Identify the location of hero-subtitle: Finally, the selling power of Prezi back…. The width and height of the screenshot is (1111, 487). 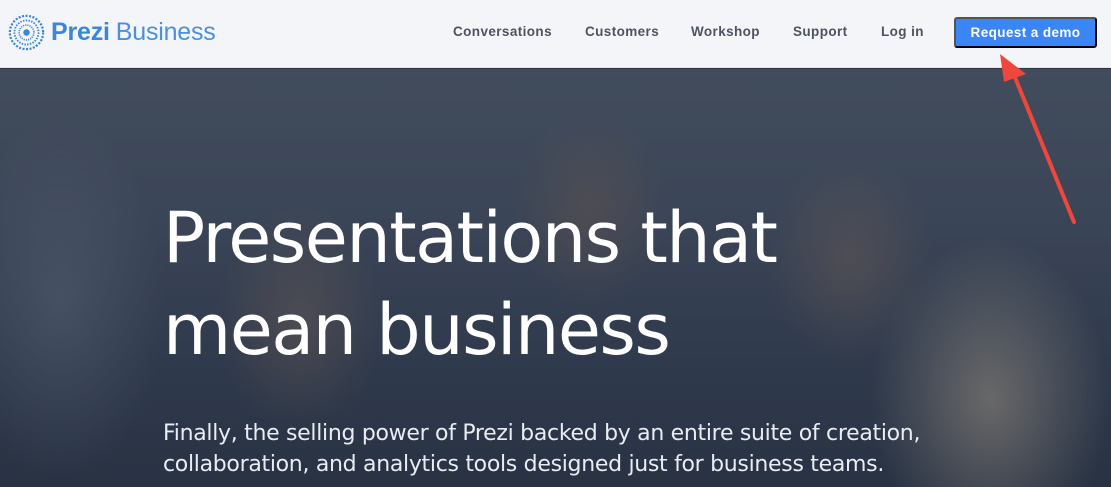
(542, 449).